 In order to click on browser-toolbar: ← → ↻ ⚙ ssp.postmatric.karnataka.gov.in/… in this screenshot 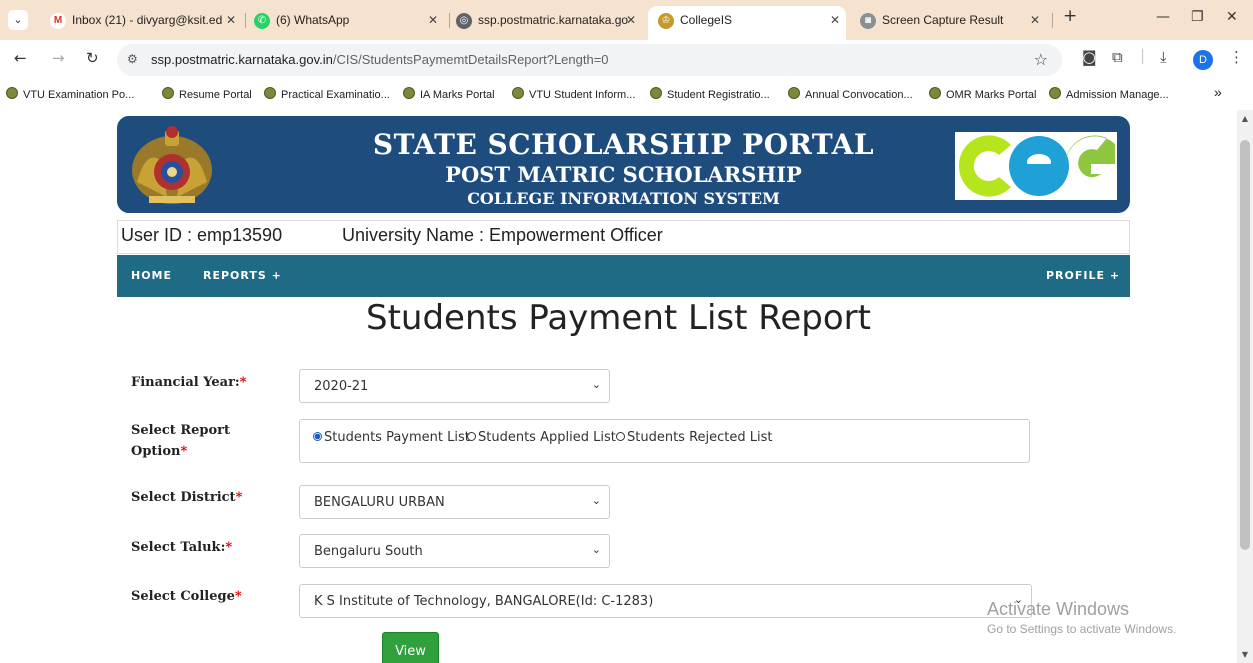, I will do `click(626, 59)`.